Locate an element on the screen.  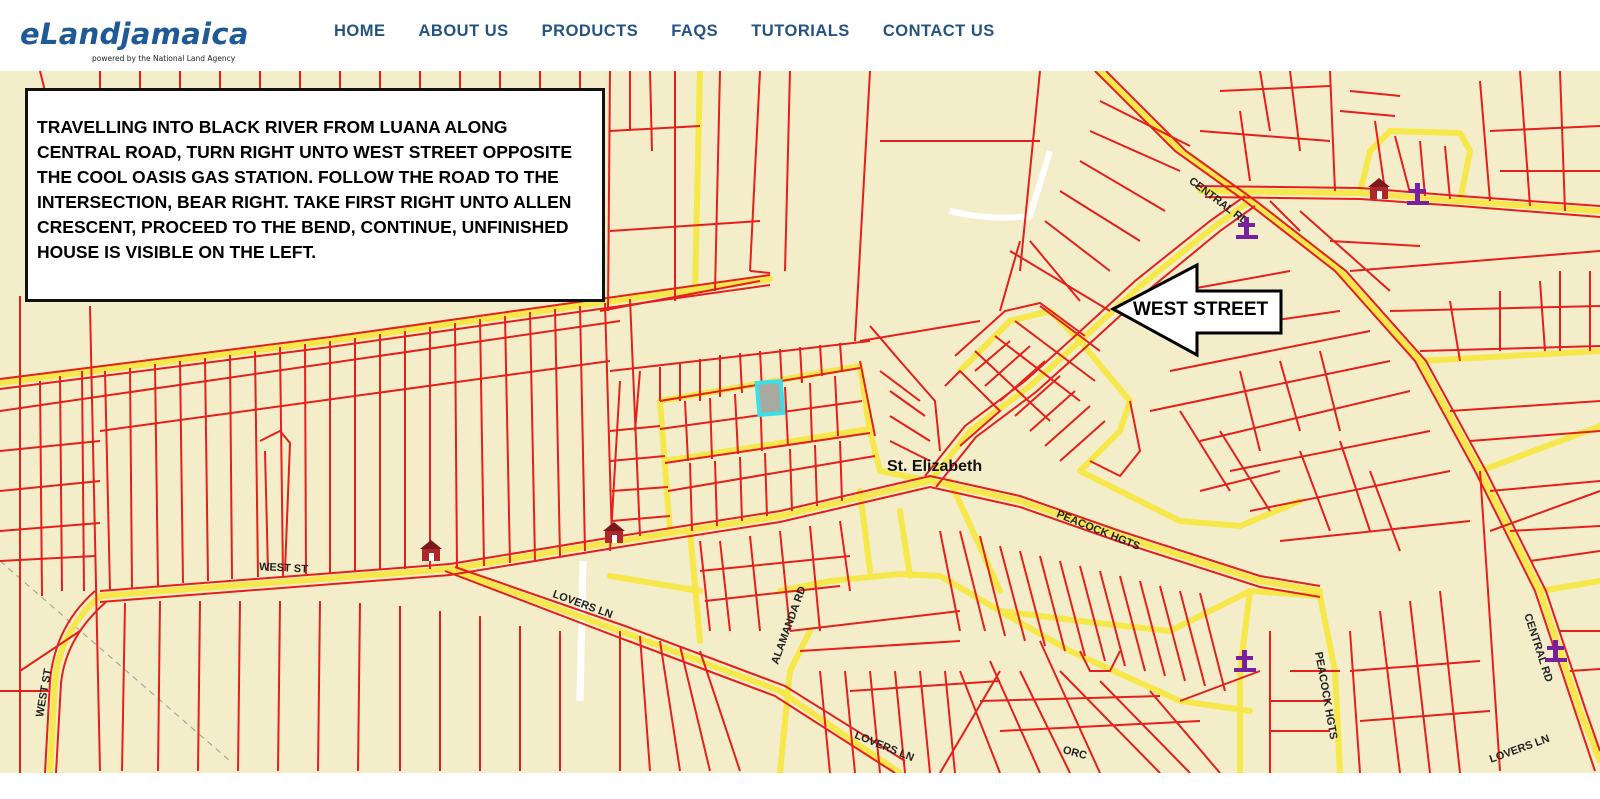
highlighted-parcel is located at coordinates (770, 398).